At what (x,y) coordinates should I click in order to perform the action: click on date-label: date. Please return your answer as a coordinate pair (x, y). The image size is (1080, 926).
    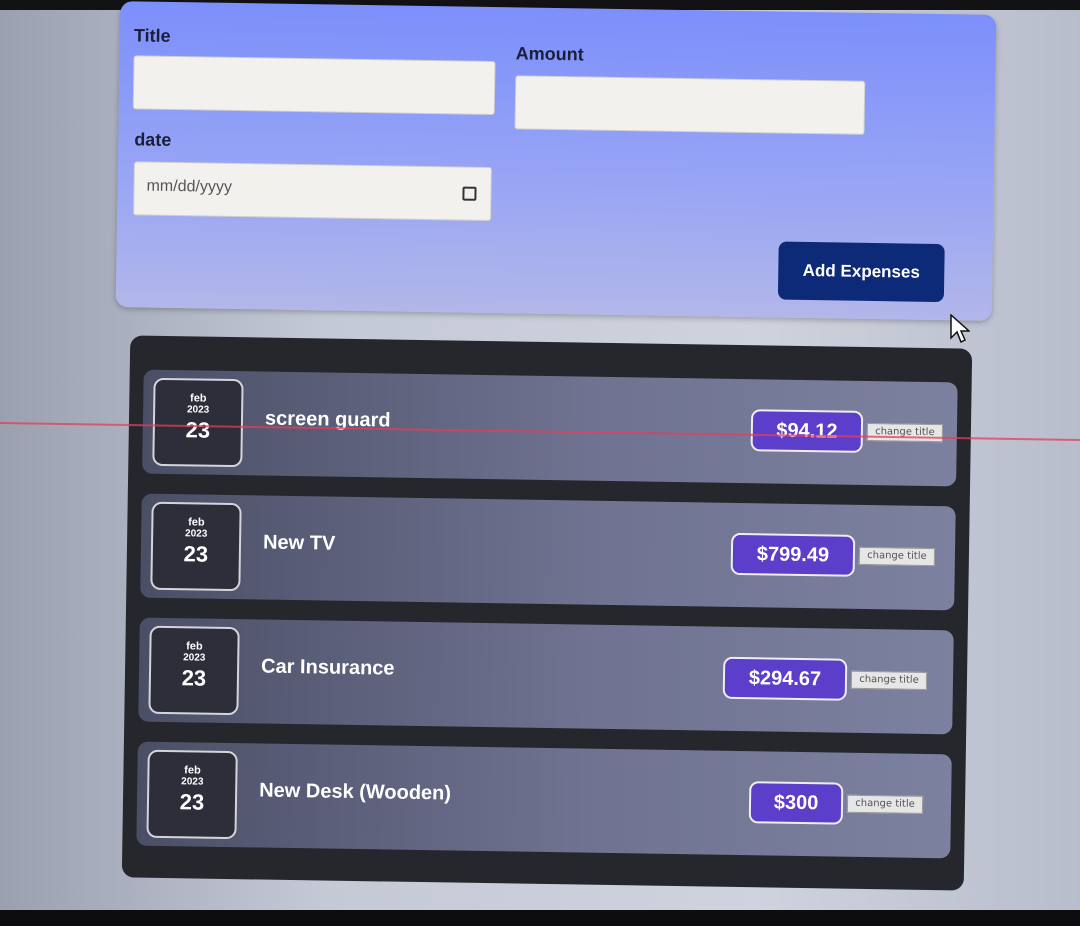
    Looking at the image, I should click on (153, 139).